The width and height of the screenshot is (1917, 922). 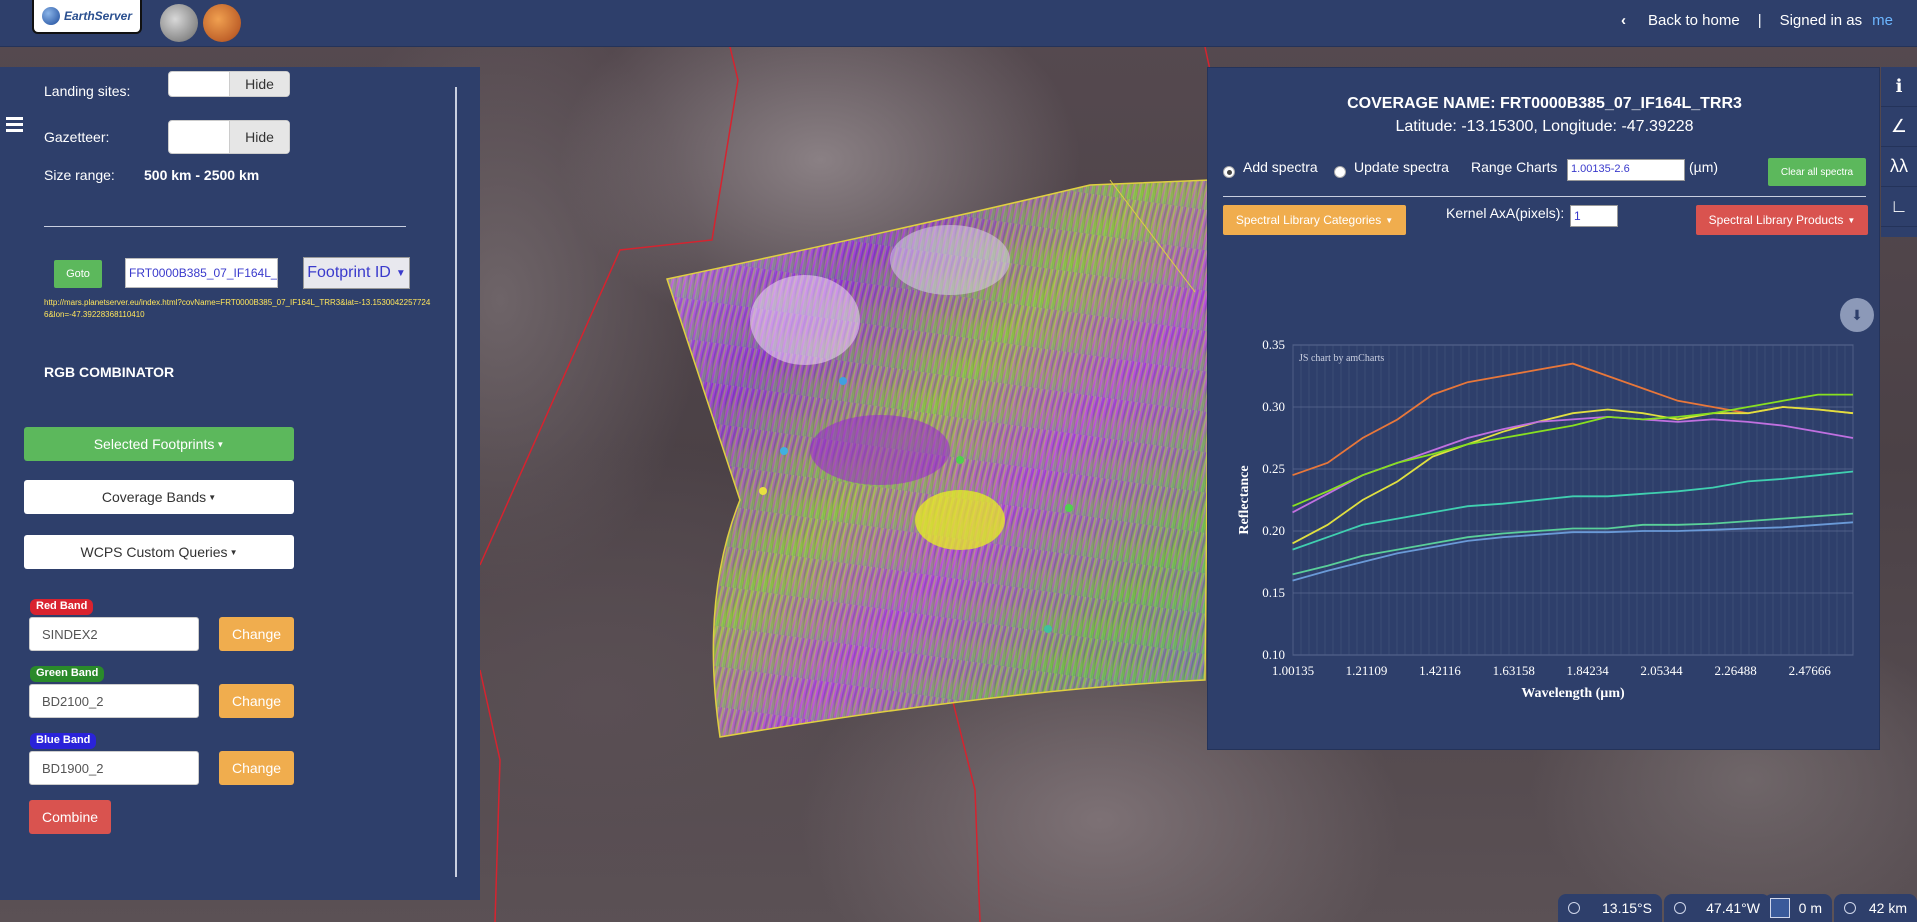 I want to click on x-tick-label: 1.84234, so click(x=1587, y=670).